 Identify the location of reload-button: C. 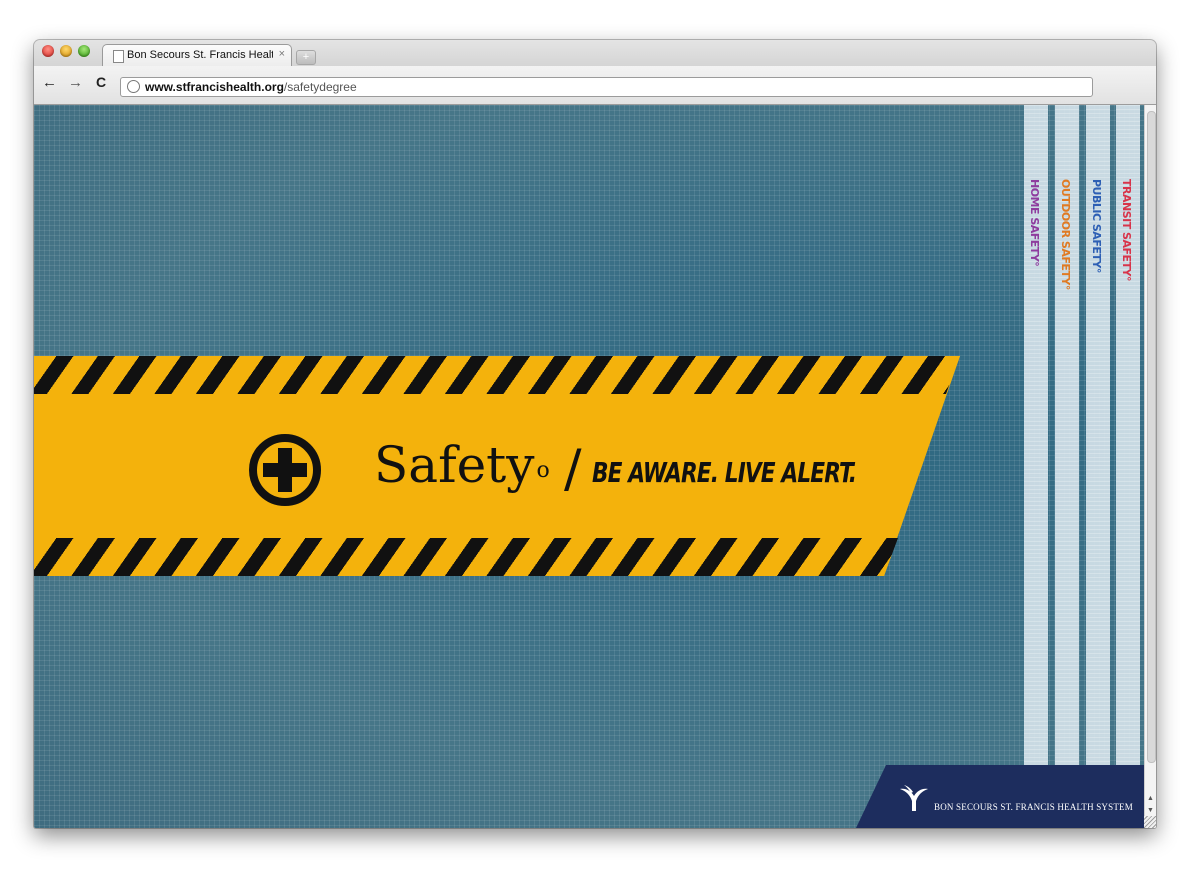
(101, 82).